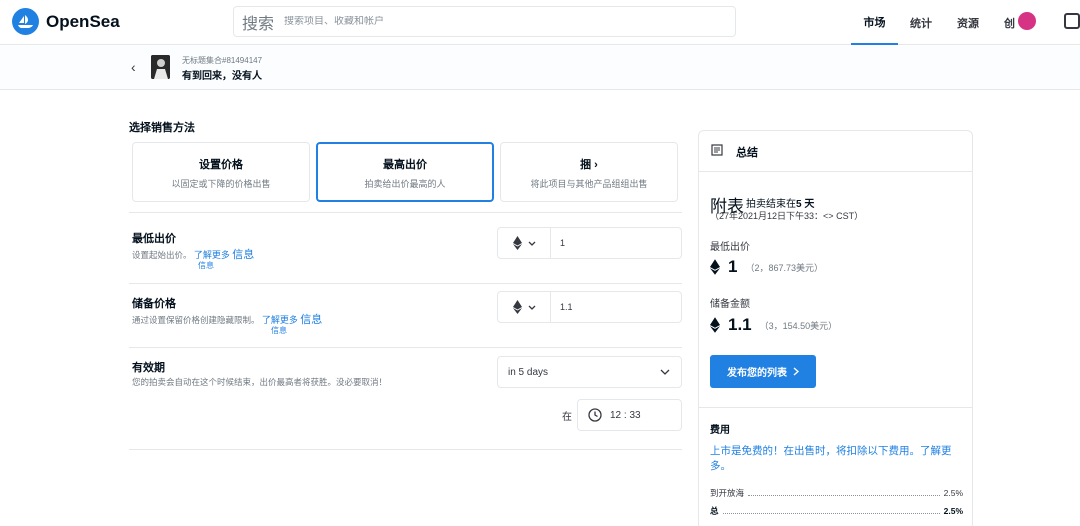  What do you see at coordinates (787, 216) in the screenshot?
I see `listing-date: （27年2021月12日下午33：<> CST）` at bounding box center [787, 216].